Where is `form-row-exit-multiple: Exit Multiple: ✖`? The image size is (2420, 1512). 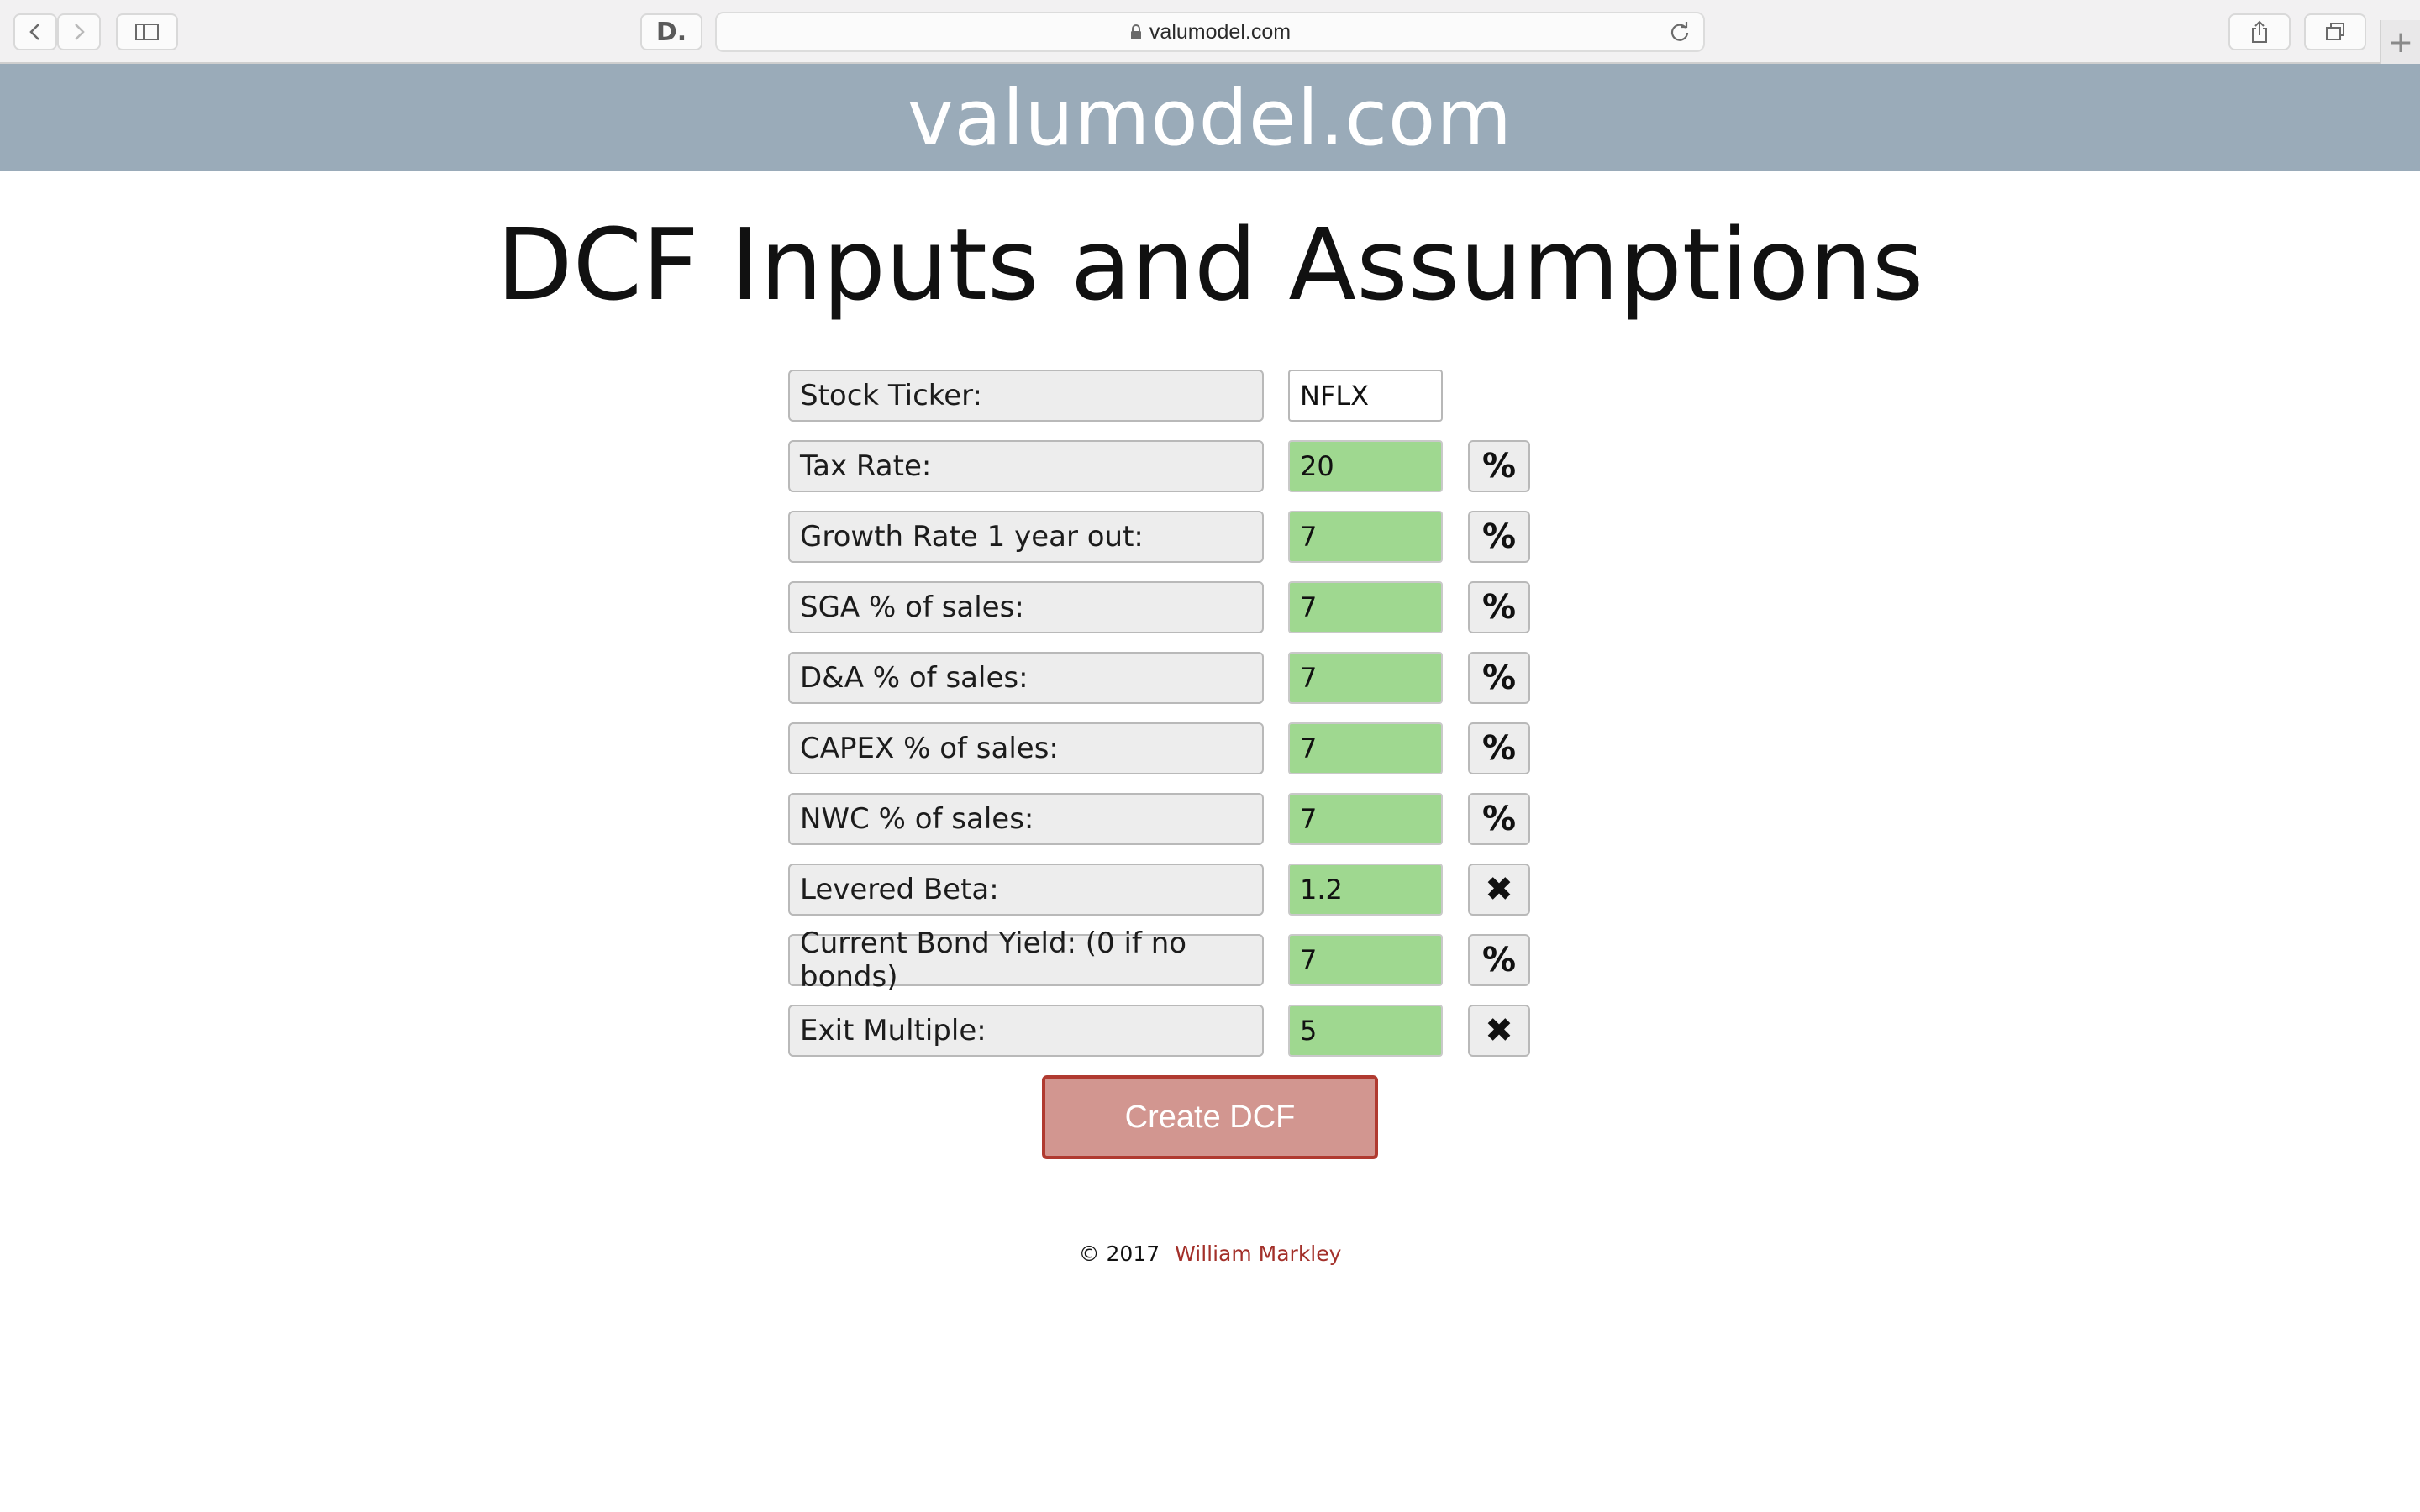 form-row-exit-multiple: Exit Multiple: ✖ is located at coordinates (1208, 1030).